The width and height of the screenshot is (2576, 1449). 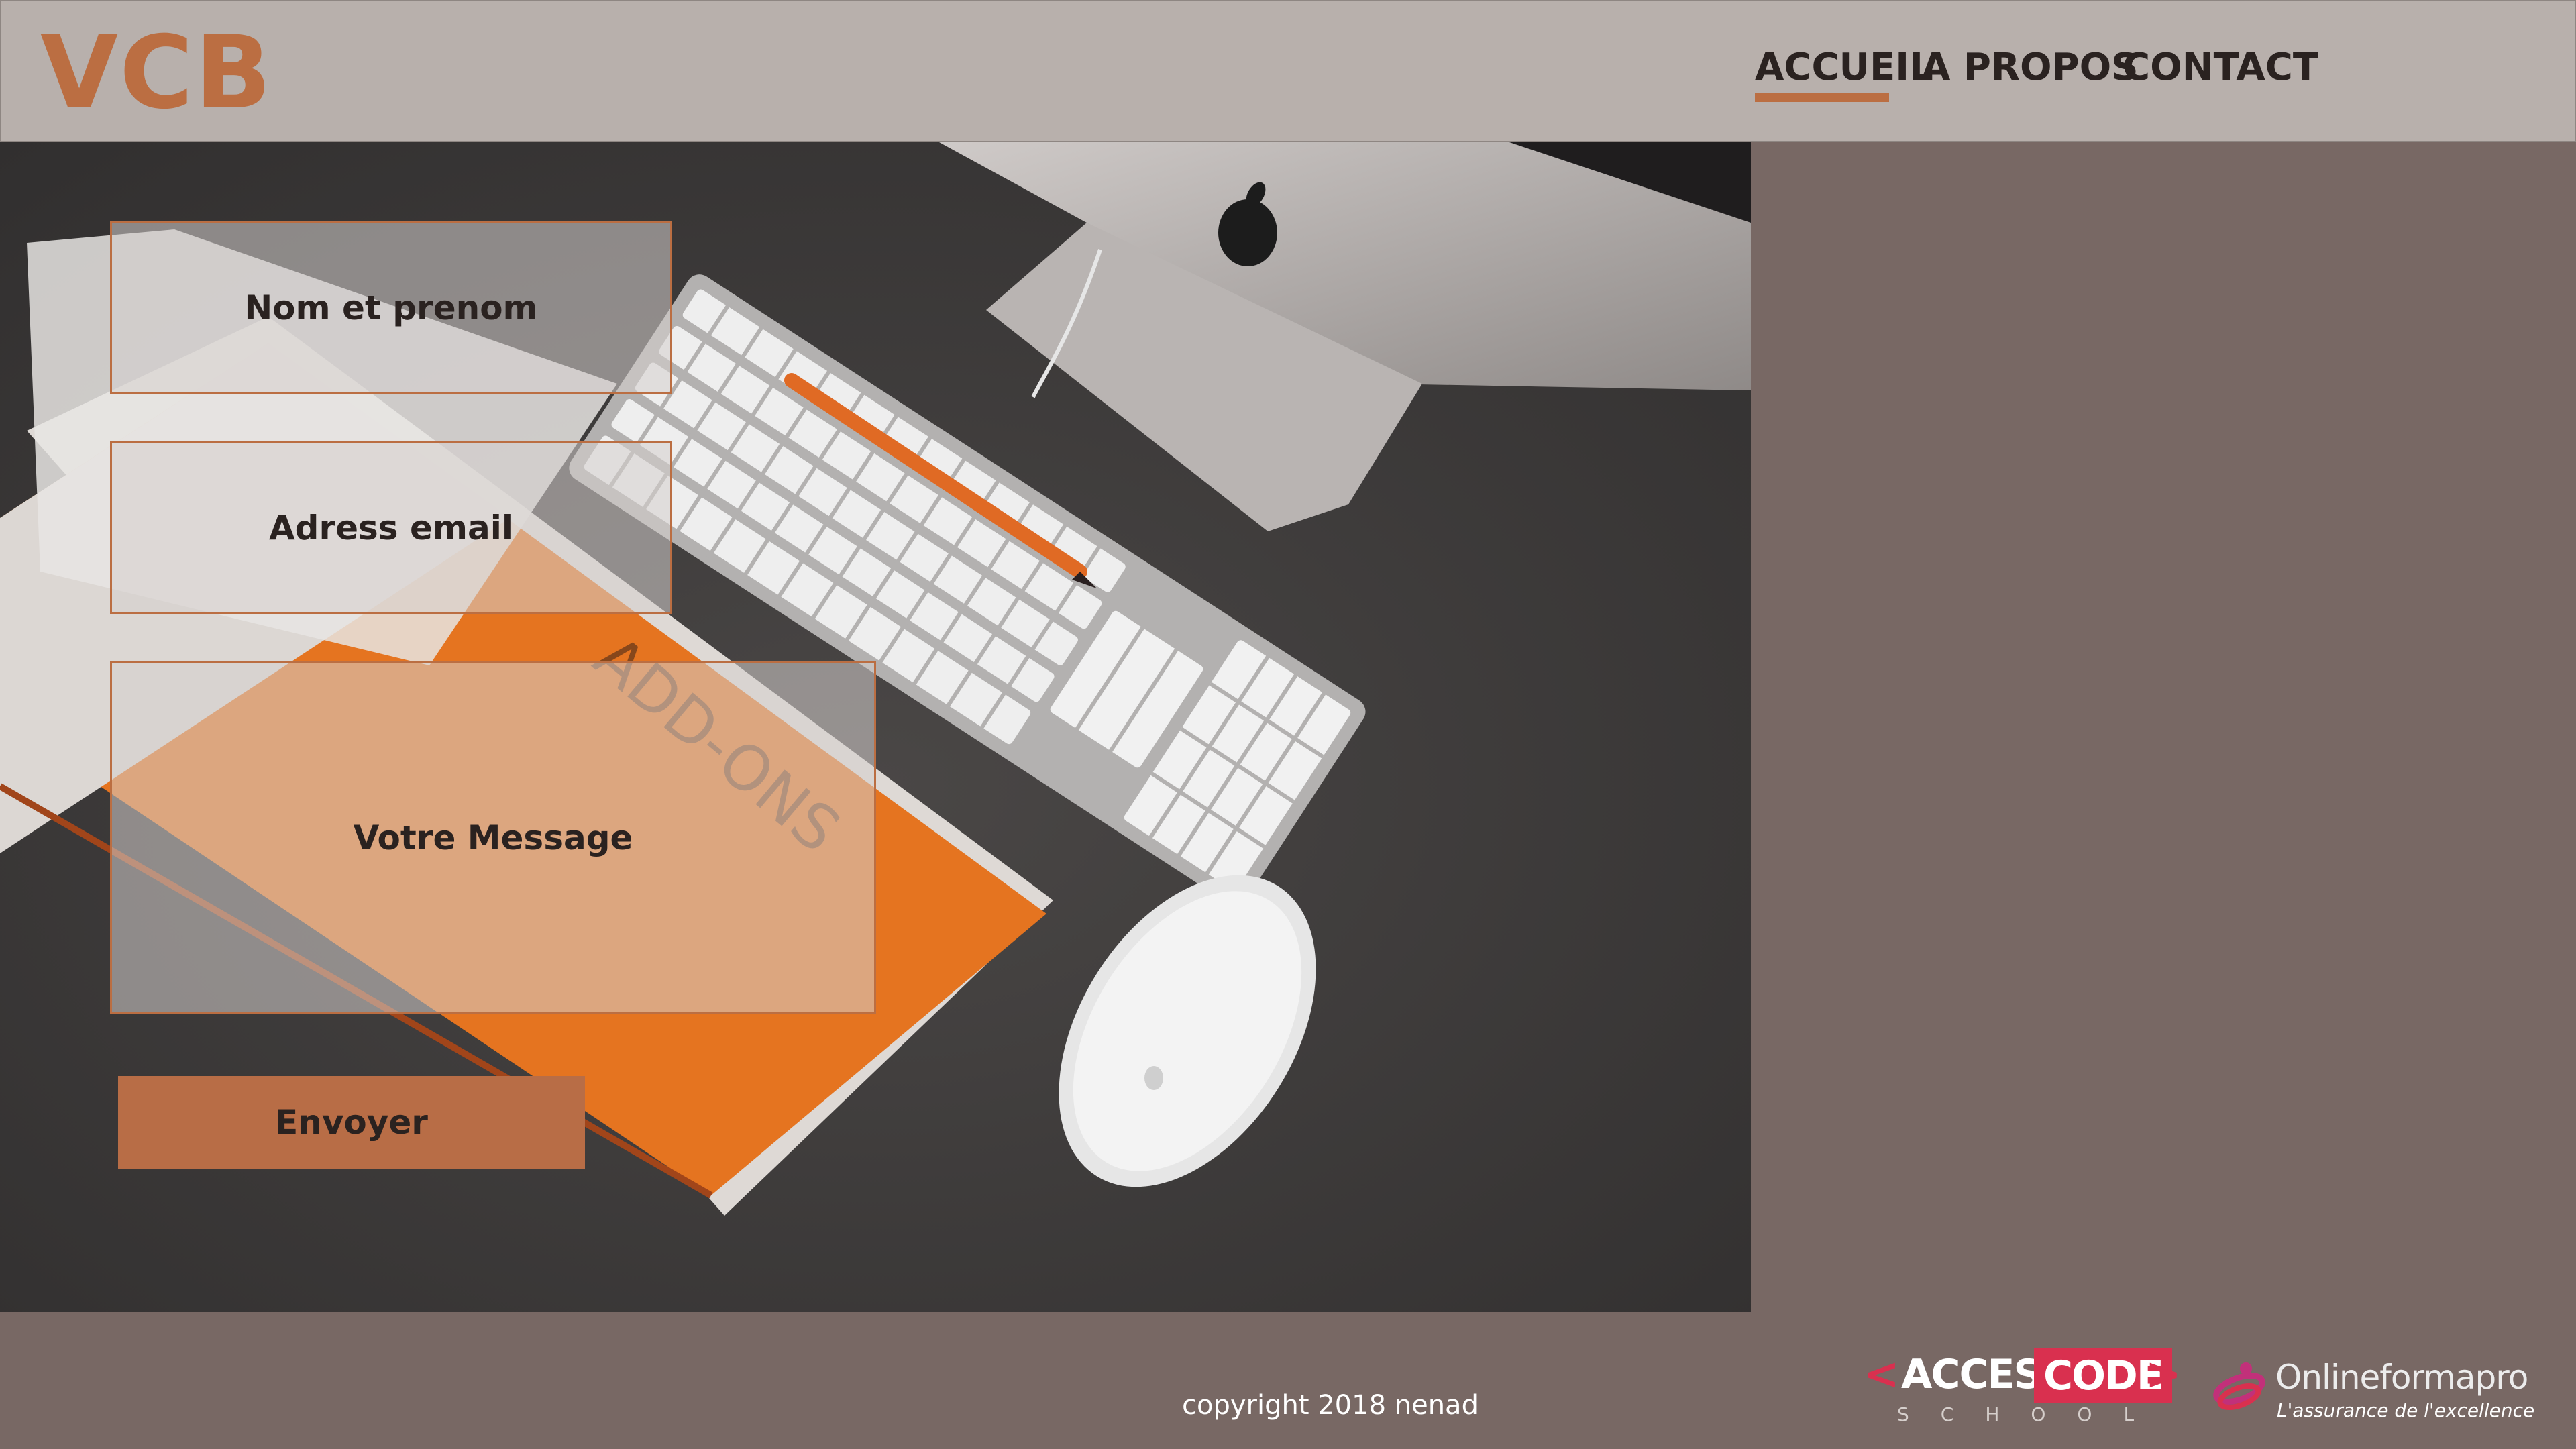 I want to click on nav-item-accueil: ACCUEIL, so click(x=1844, y=67).